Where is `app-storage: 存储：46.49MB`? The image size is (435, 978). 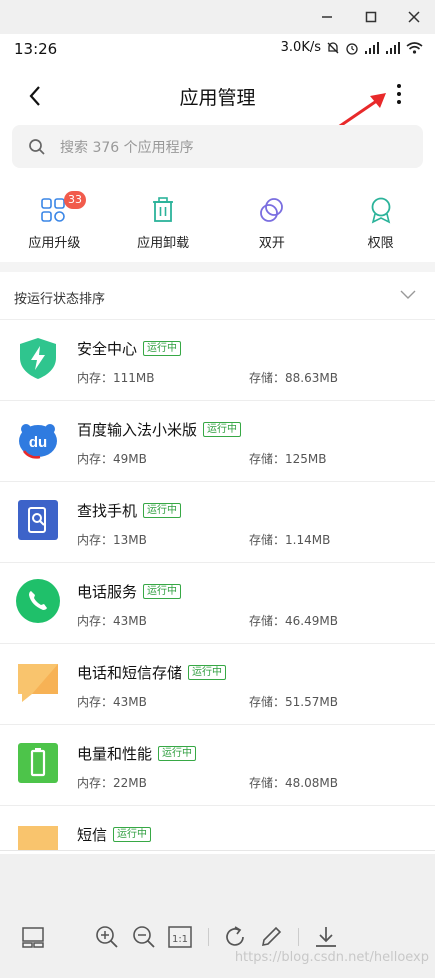
app-storage: 存储：46.49MB is located at coordinates (293, 621).